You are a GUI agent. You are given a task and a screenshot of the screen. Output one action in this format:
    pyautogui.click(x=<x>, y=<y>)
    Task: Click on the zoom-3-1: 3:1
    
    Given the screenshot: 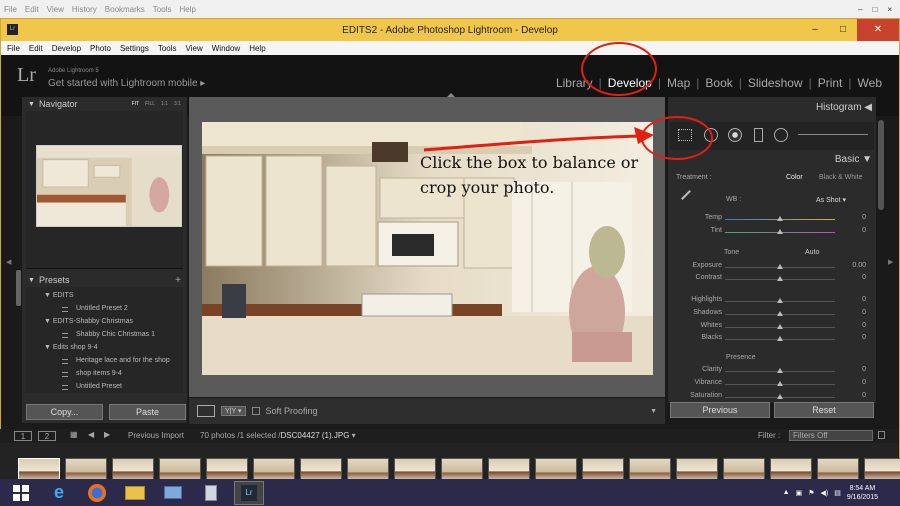 What is the action you would take?
    pyautogui.click(x=177, y=104)
    